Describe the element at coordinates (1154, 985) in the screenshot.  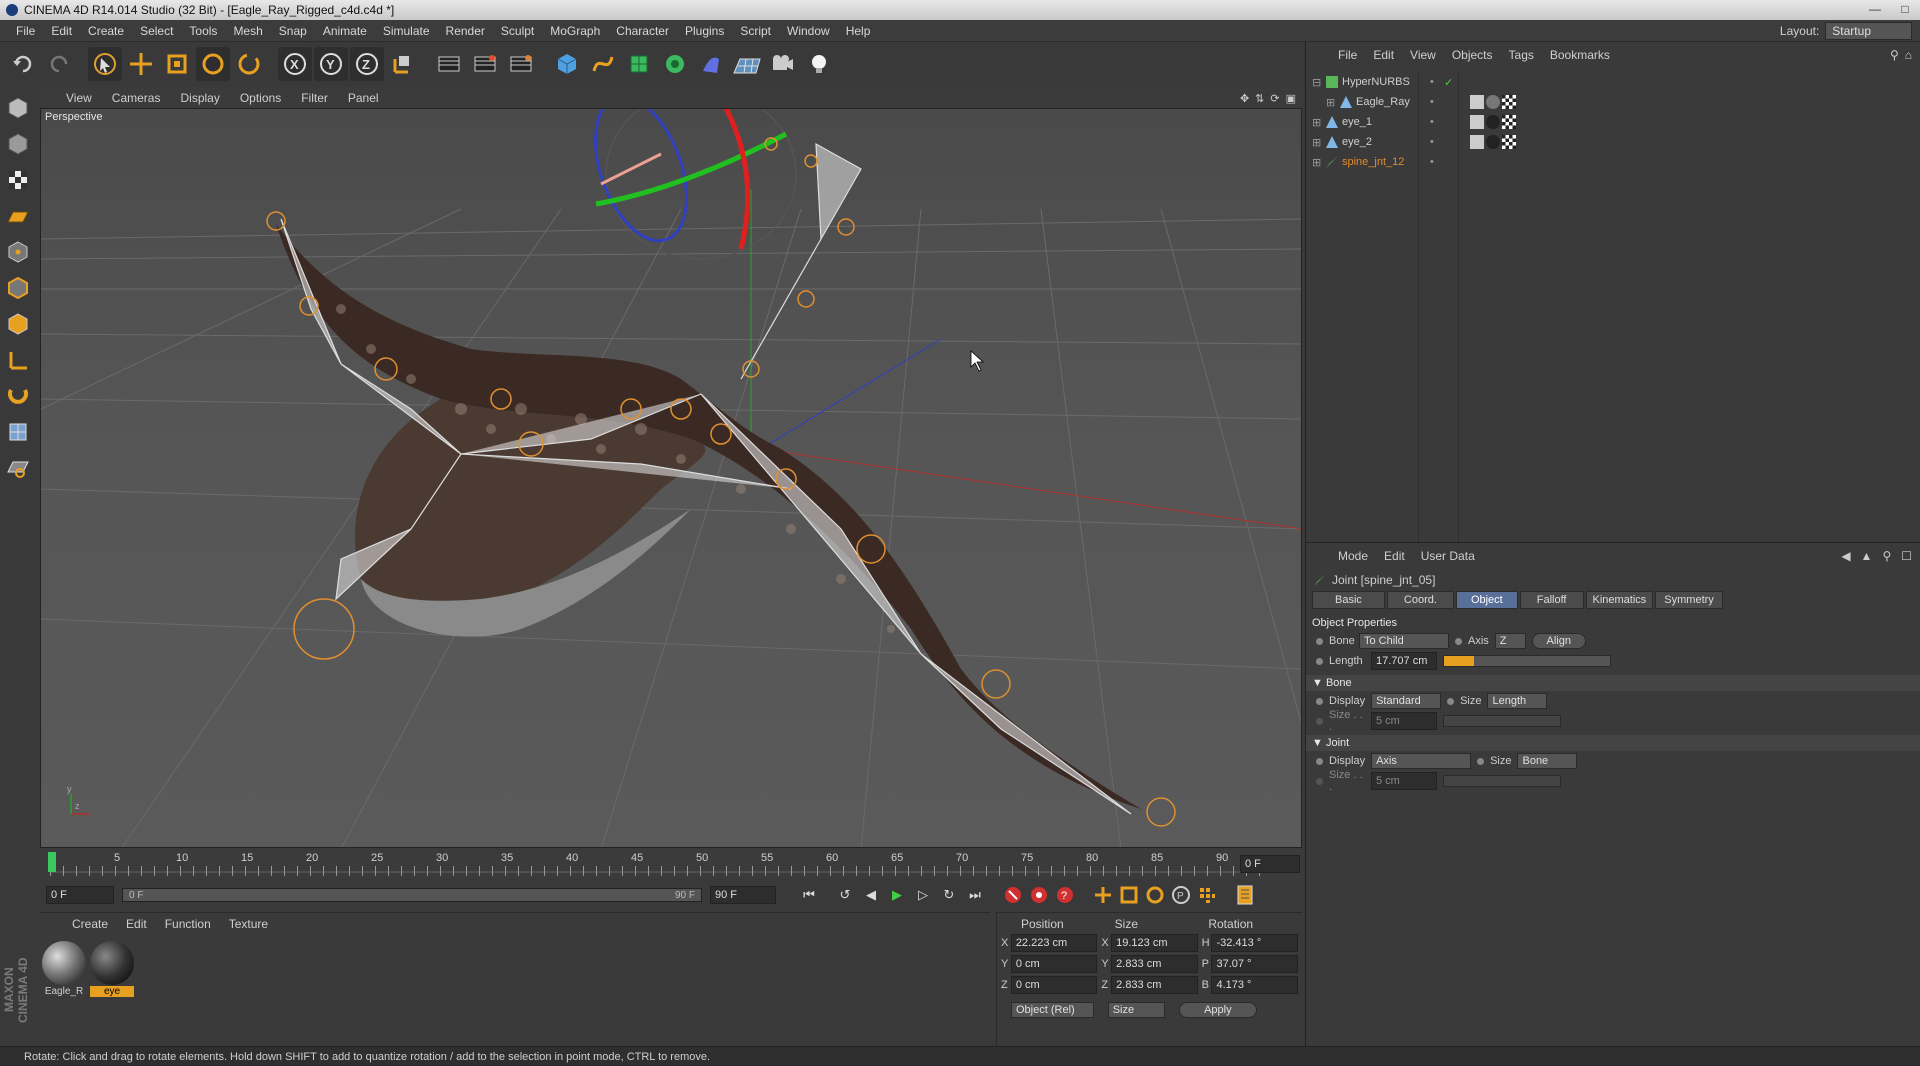
I see `size-z-field: 2.833 cm` at that location.